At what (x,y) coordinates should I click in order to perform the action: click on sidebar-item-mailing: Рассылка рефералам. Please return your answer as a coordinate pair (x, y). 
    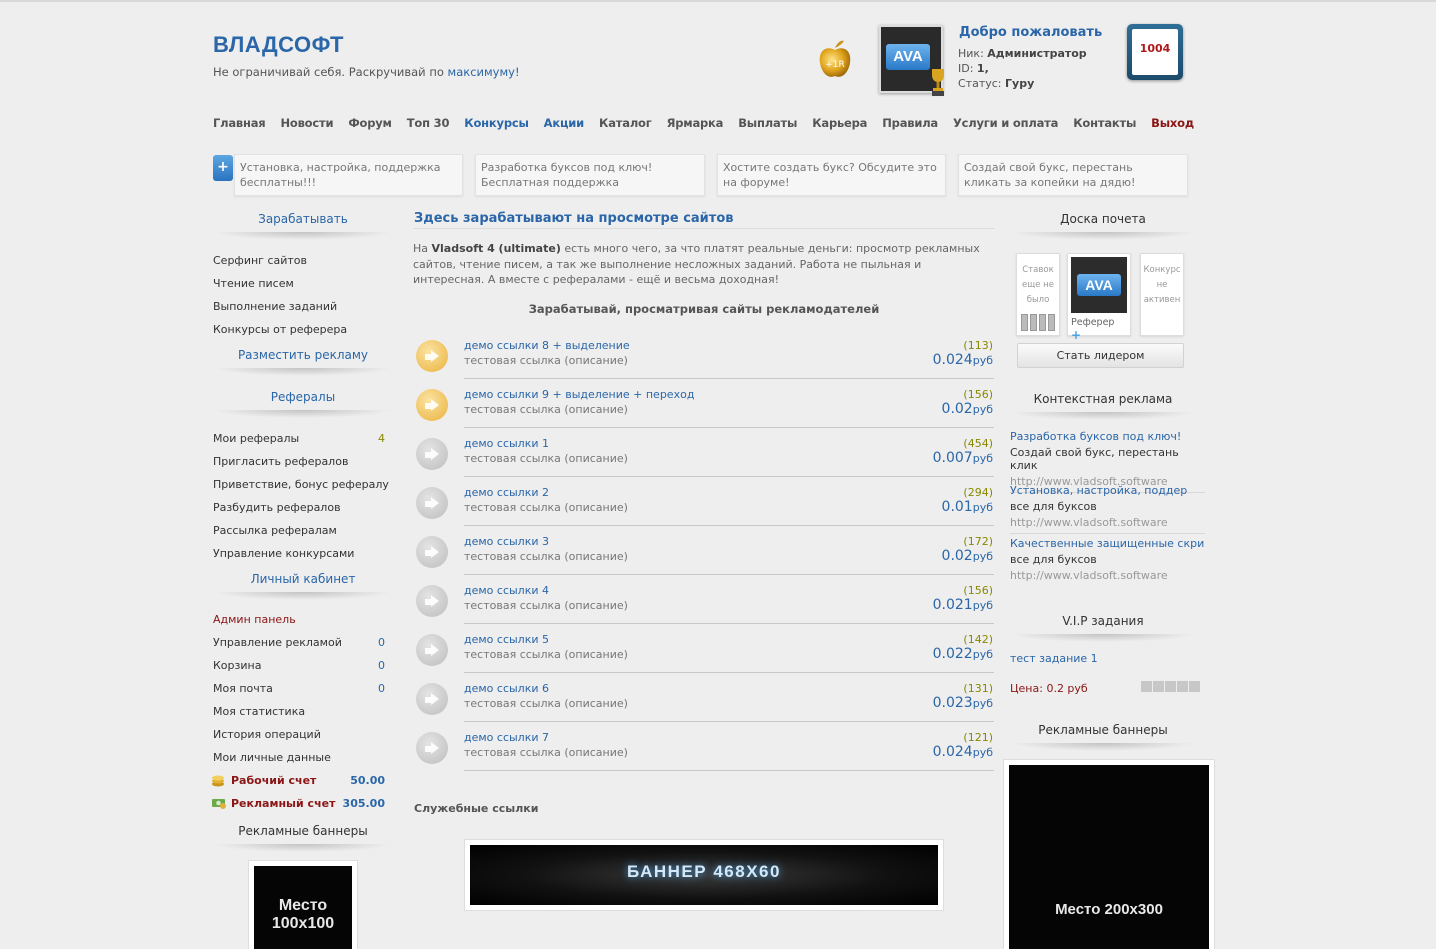
    Looking at the image, I should click on (275, 530).